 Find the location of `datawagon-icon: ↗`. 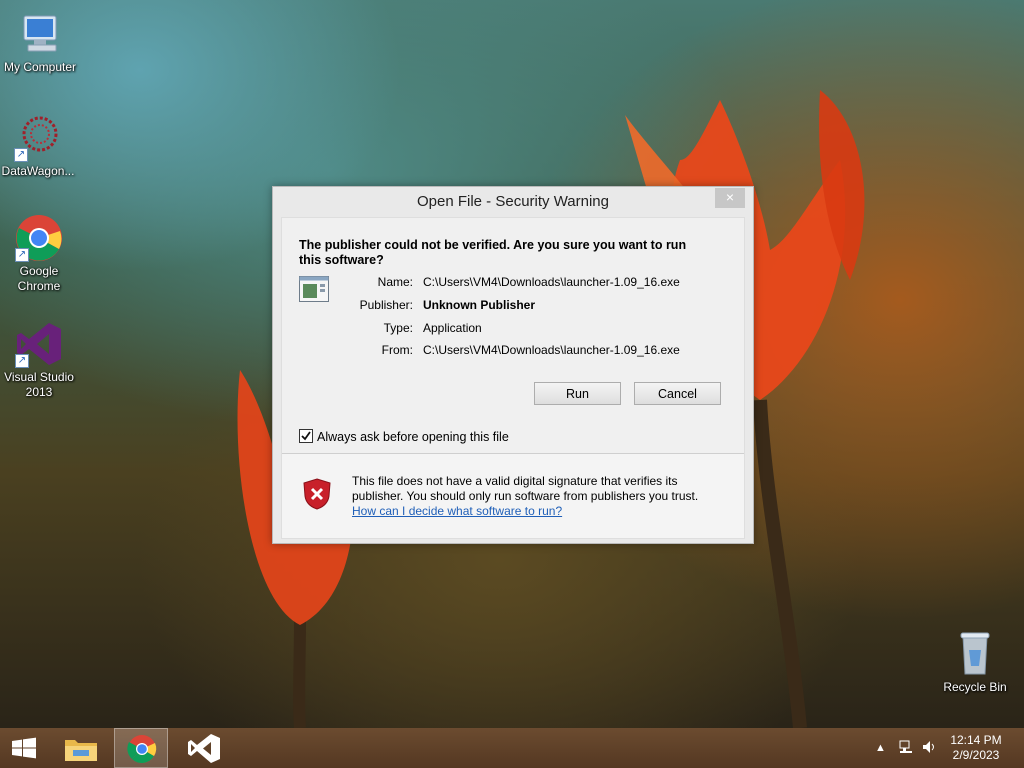

datawagon-icon: ↗ is located at coordinates (38, 138).